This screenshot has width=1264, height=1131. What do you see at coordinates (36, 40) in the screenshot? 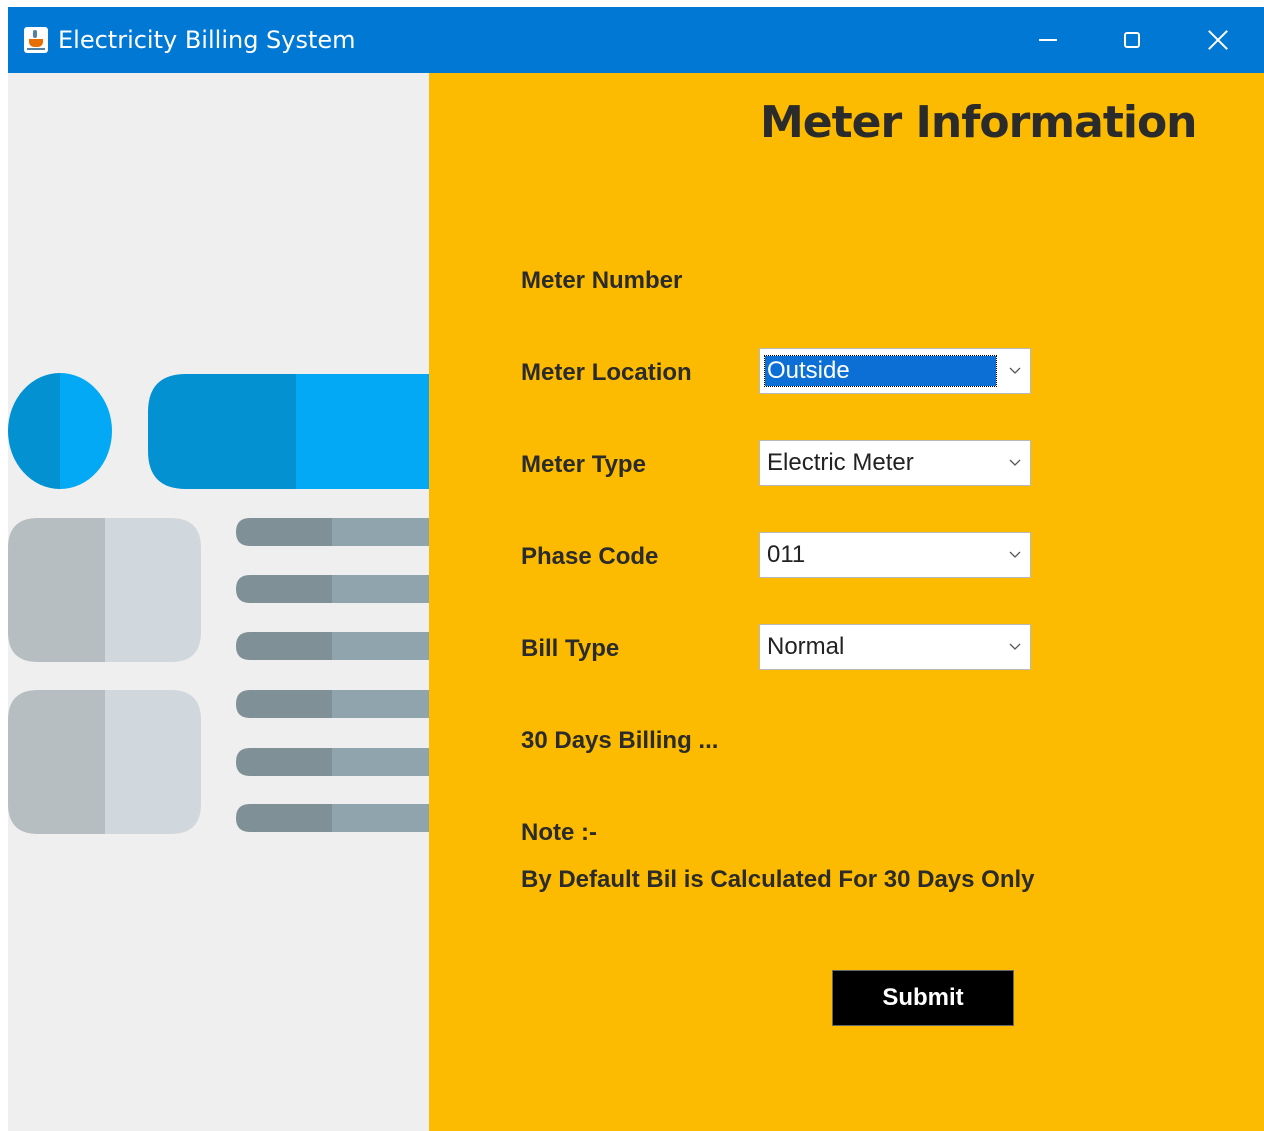
I see `java-cup-icon` at bounding box center [36, 40].